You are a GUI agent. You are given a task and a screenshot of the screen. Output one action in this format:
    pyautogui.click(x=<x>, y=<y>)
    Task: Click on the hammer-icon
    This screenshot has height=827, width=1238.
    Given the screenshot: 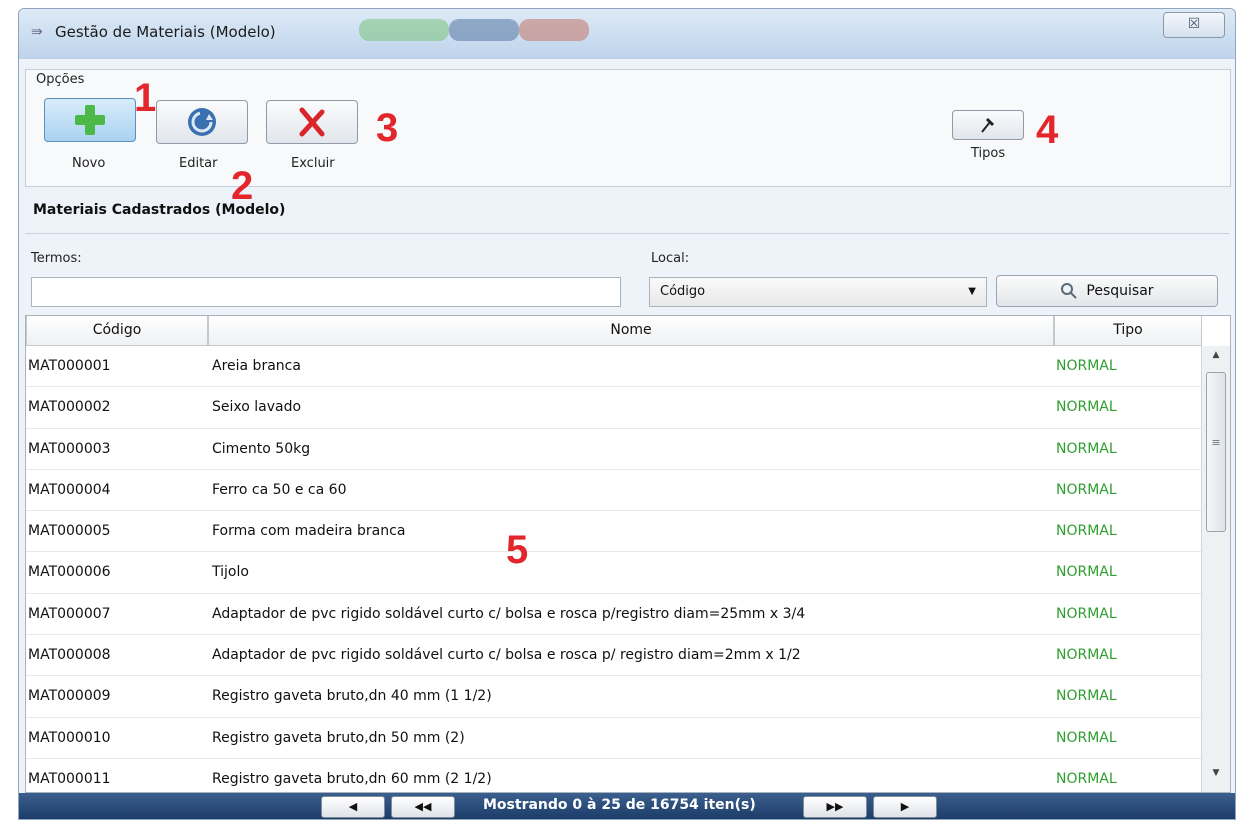 What is the action you would take?
    pyautogui.click(x=988, y=125)
    